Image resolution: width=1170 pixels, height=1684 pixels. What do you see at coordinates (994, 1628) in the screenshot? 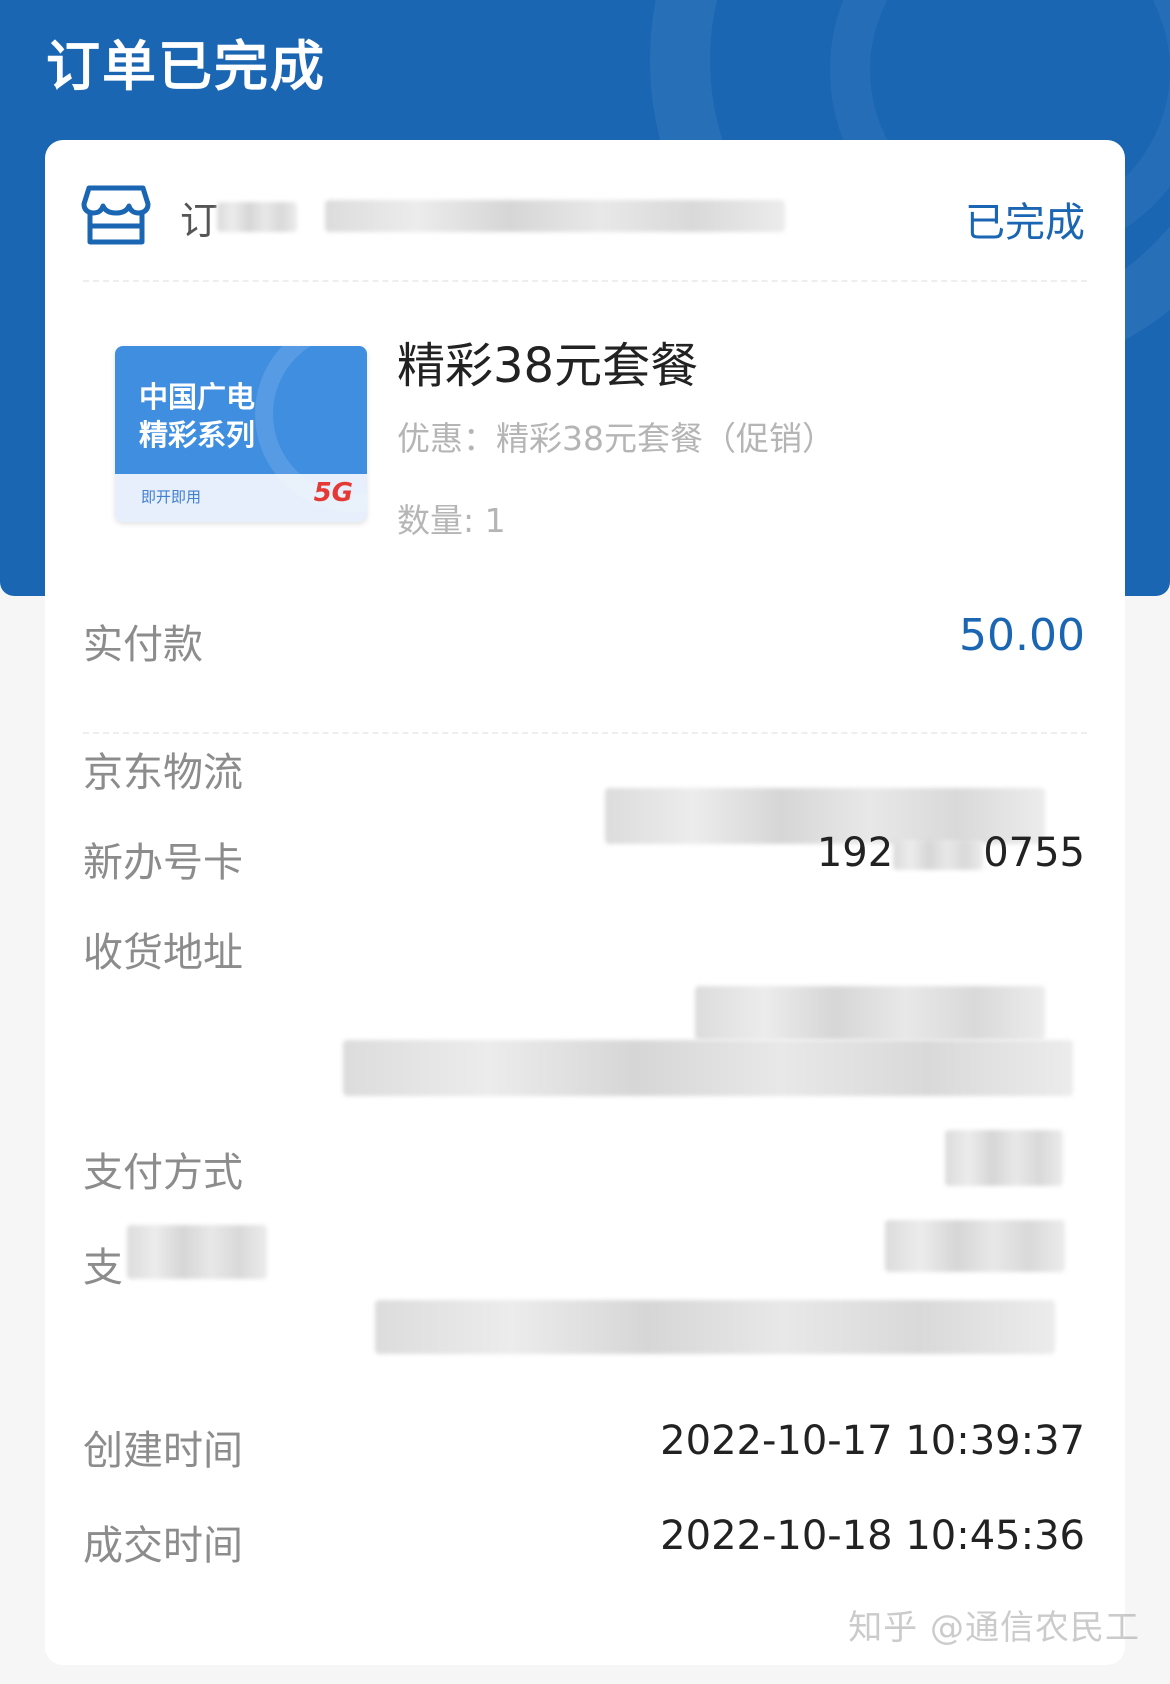
I see `watermark: 知乎 @通信农民工` at bounding box center [994, 1628].